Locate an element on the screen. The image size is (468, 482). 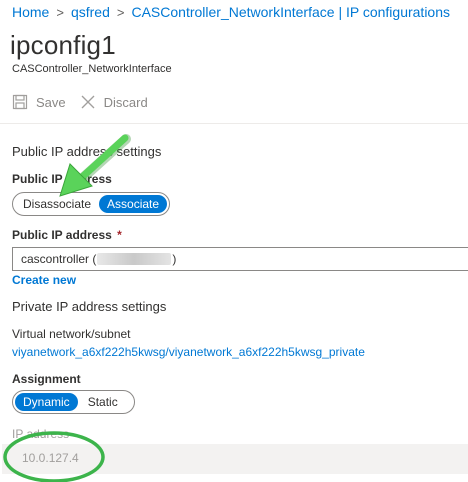
public-ip-address-select: cascontroller () is located at coordinates (240, 259).